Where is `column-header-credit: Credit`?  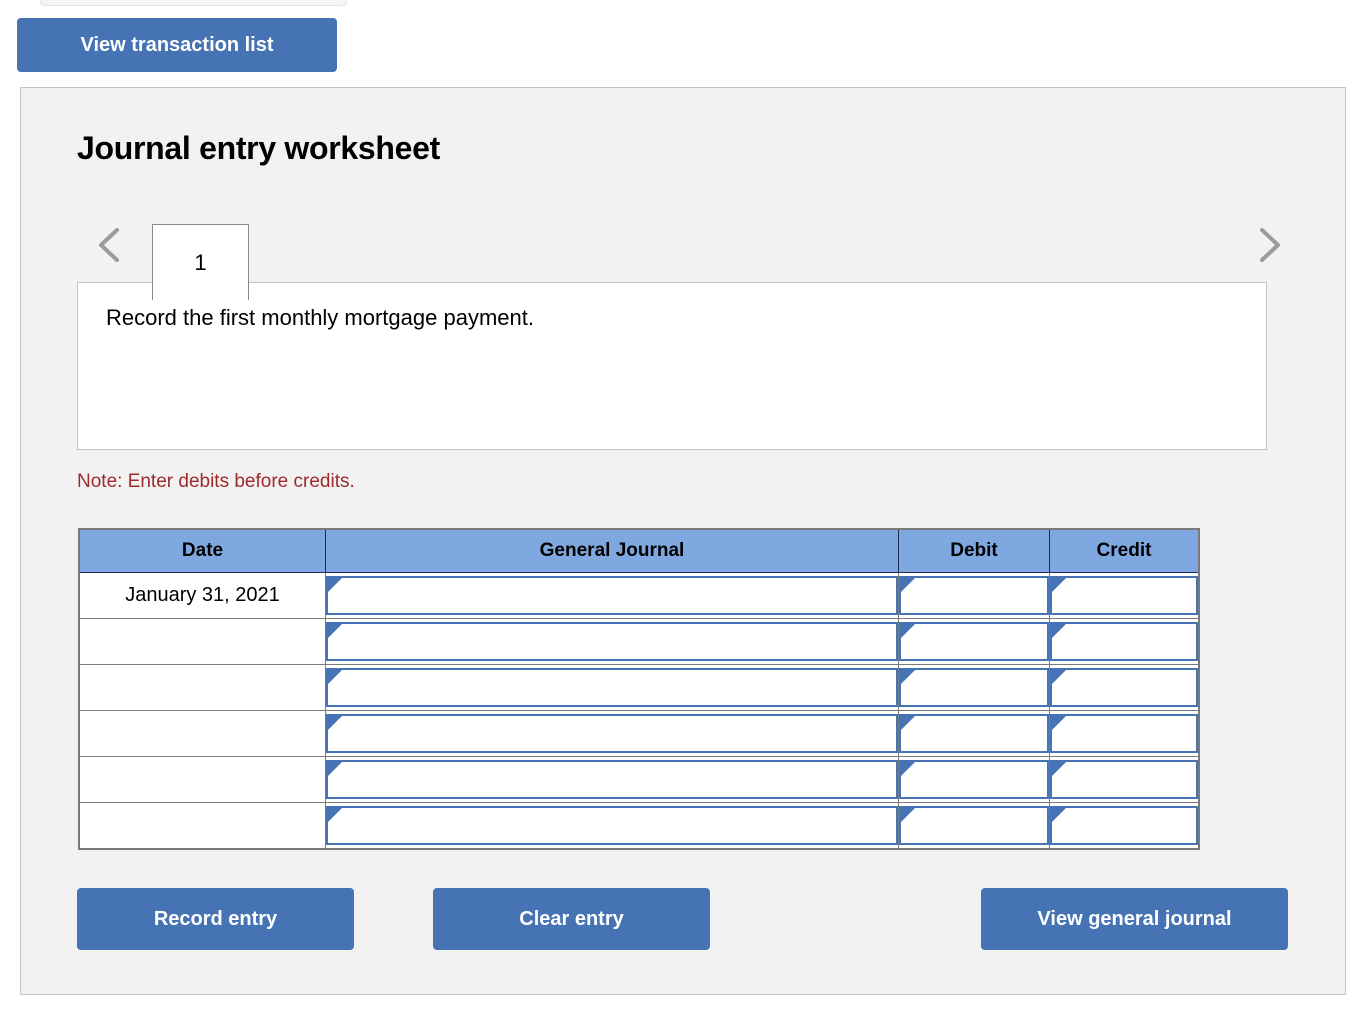 column-header-credit: Credit is located at coordinates (1124, 550).